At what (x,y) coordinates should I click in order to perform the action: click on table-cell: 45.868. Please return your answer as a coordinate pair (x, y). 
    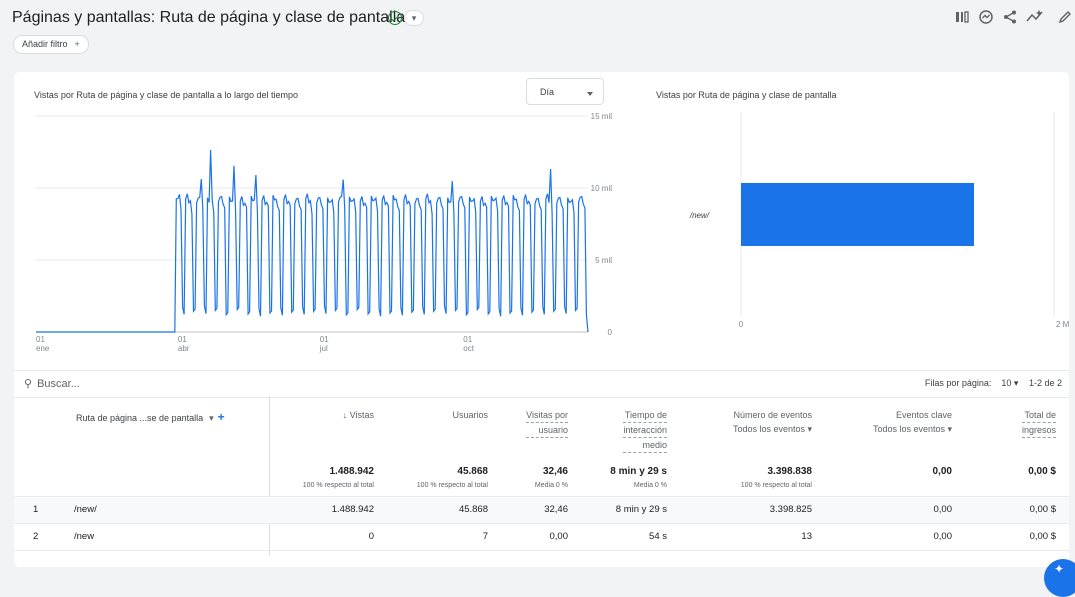
    Looking at the image, I should click on (473, 509).